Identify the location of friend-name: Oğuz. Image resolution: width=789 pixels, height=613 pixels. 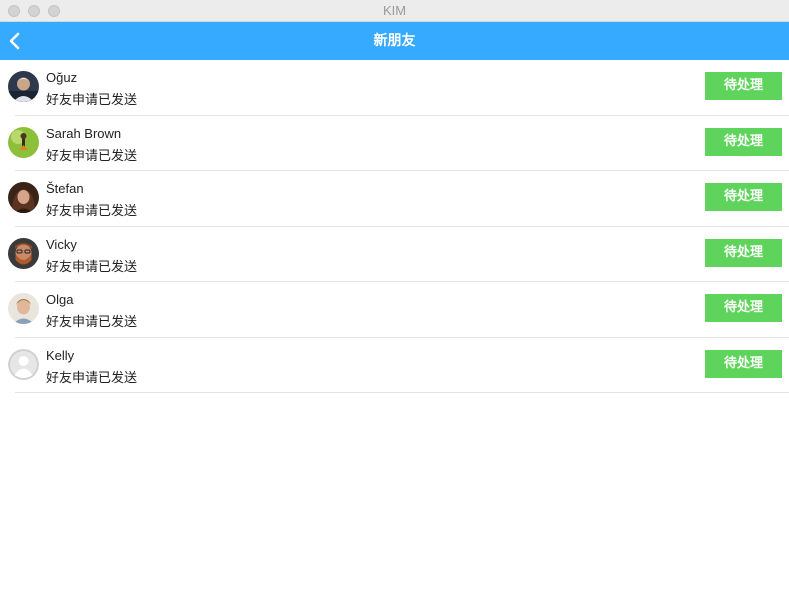
(62, 77).